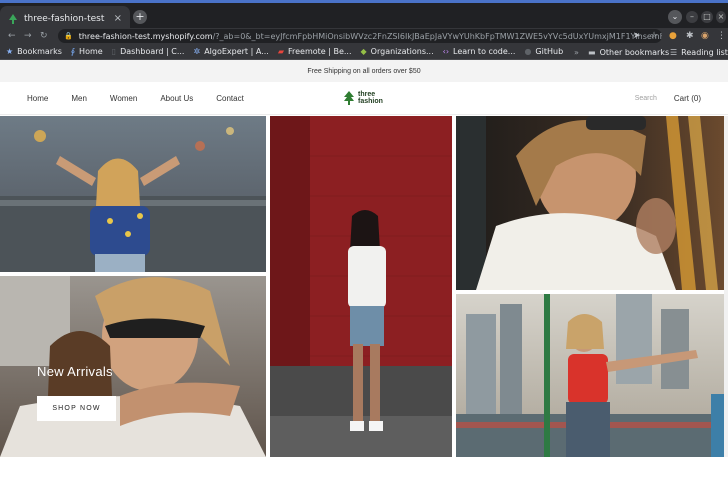  Describe the element at coordinates (64, 18) in the screenshot. I see `tab-title: three-fashion-test` at that location.